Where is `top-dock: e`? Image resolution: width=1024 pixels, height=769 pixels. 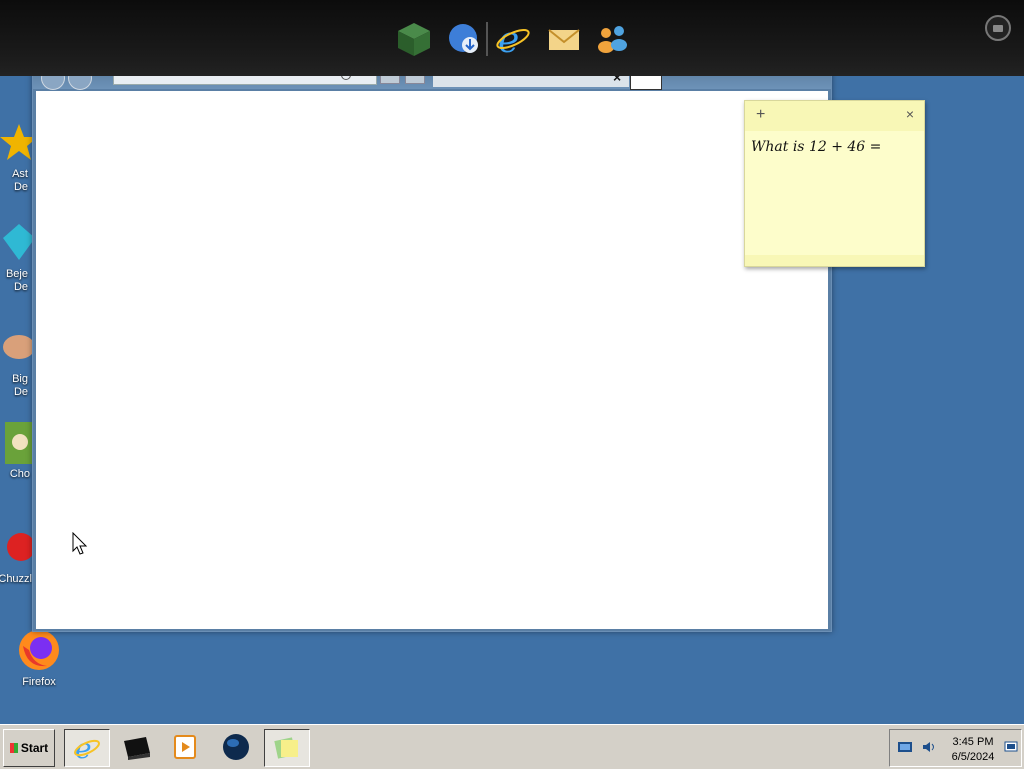 top-dock: e is located at coordinates (512, 38).